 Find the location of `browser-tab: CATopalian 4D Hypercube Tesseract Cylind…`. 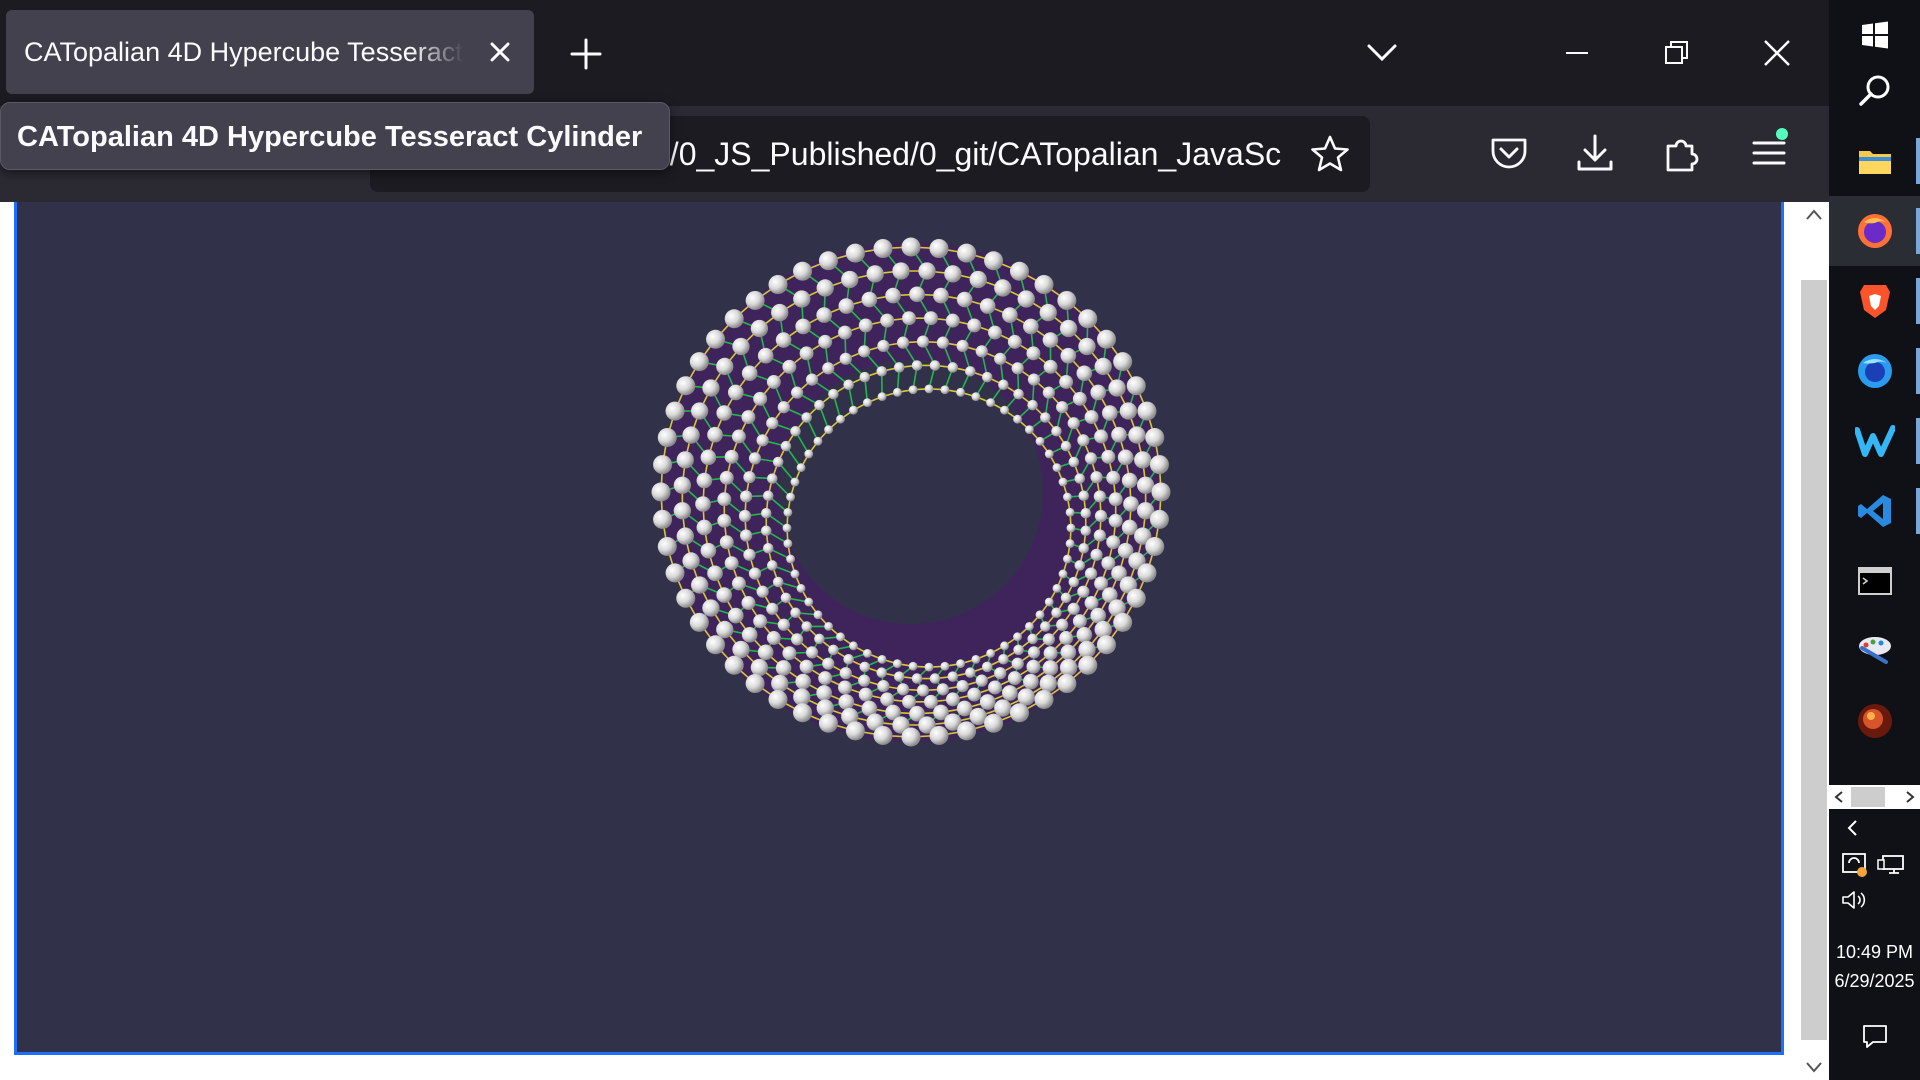

browser-tab: CATopalian 4D Hypercube Tesseract Cylind… is located at coordinates (270, 52).